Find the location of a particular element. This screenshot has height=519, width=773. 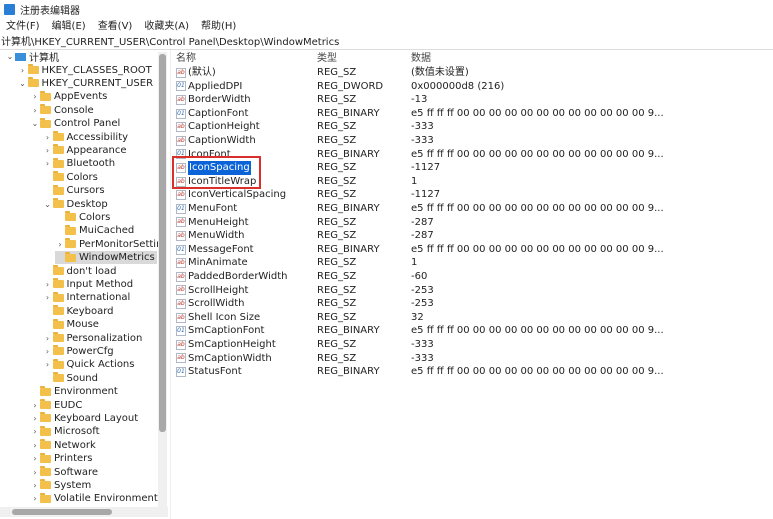

tree-node: › Quick Actions is located at coordinates (88, 364).